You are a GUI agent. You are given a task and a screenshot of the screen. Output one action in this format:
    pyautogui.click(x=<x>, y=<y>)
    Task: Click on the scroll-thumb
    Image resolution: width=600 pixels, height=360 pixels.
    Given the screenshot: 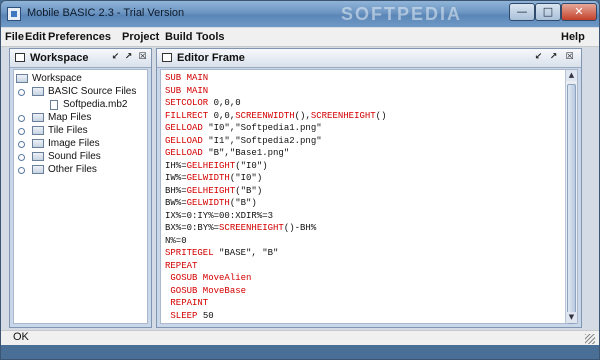 What is the action you would take?
    pyautogui.click(x=571, y=204)
    